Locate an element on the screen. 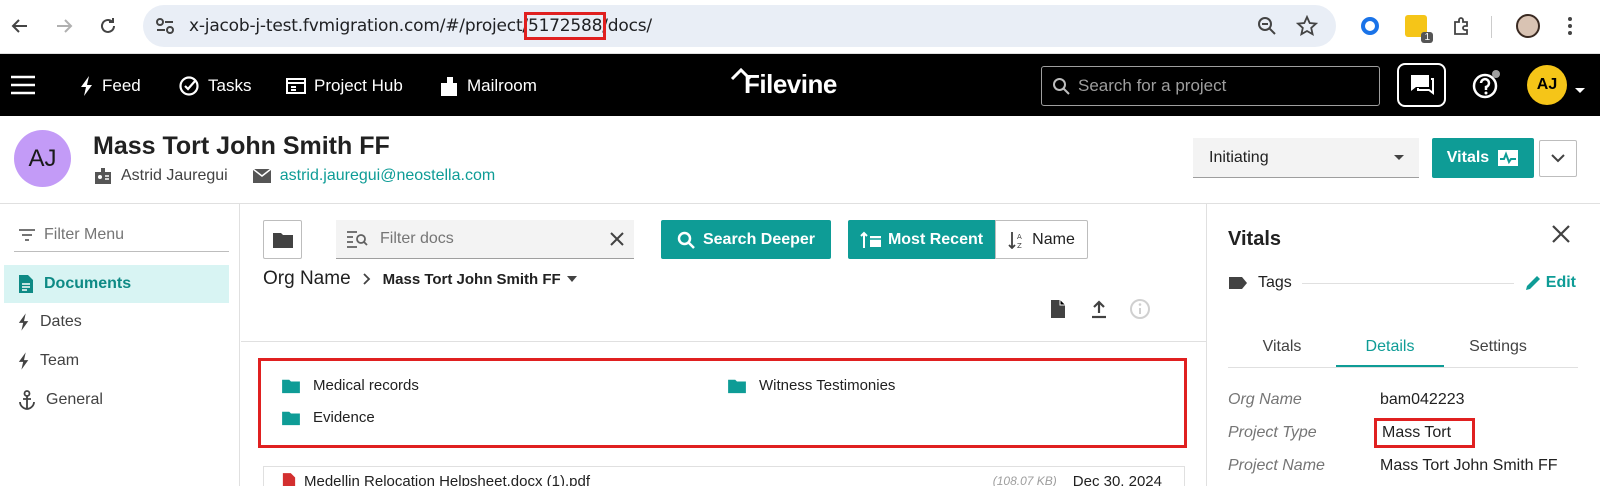 This screenshot has width=1600, height=486. detail-label: Project Name is located at coordinates (1276, 465).